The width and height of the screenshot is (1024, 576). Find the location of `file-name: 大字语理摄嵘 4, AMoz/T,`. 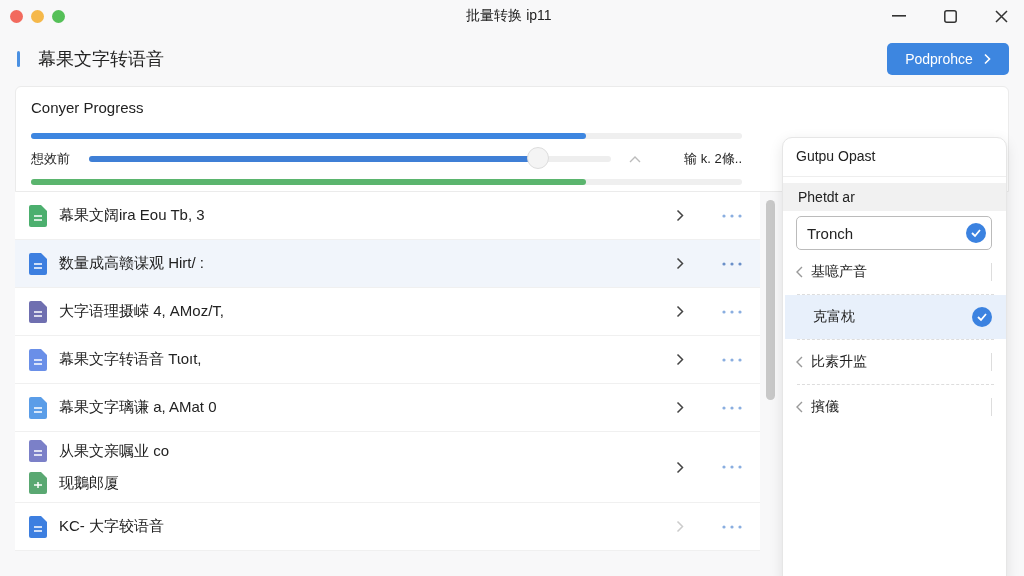

file-name: 大字语理摄嵘 4, AMoz/T, is located at coordinates (142, 311).